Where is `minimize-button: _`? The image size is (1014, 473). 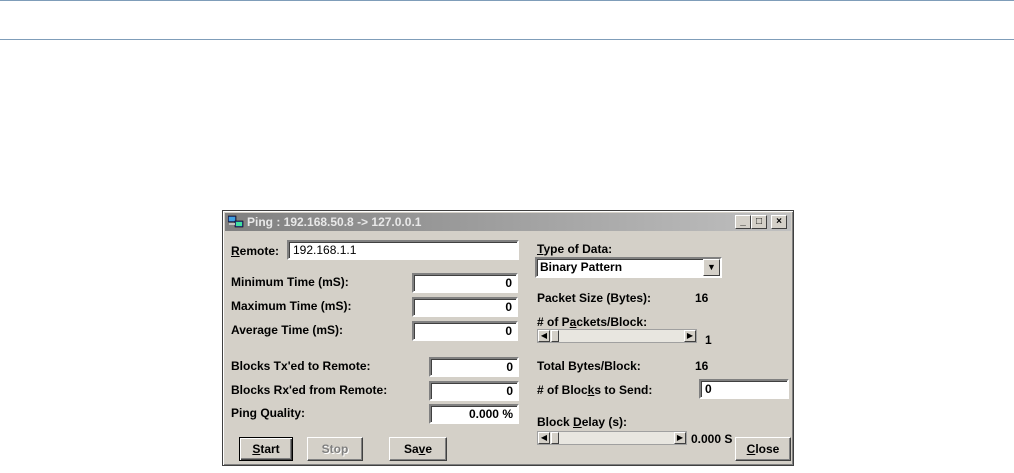
minimize-button: _ is located at coordinates (743, 222).